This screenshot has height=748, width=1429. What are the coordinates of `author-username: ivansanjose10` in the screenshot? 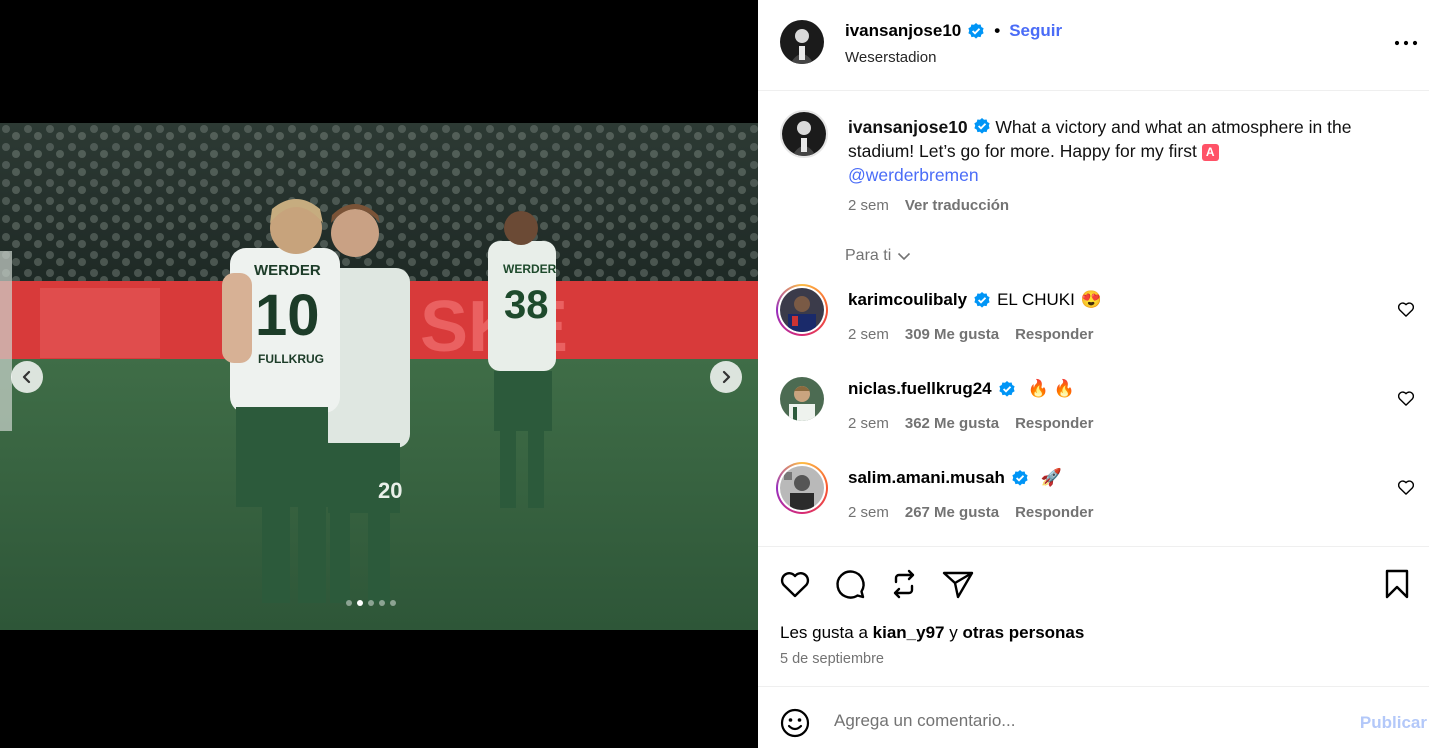 It's located at (903, 31).